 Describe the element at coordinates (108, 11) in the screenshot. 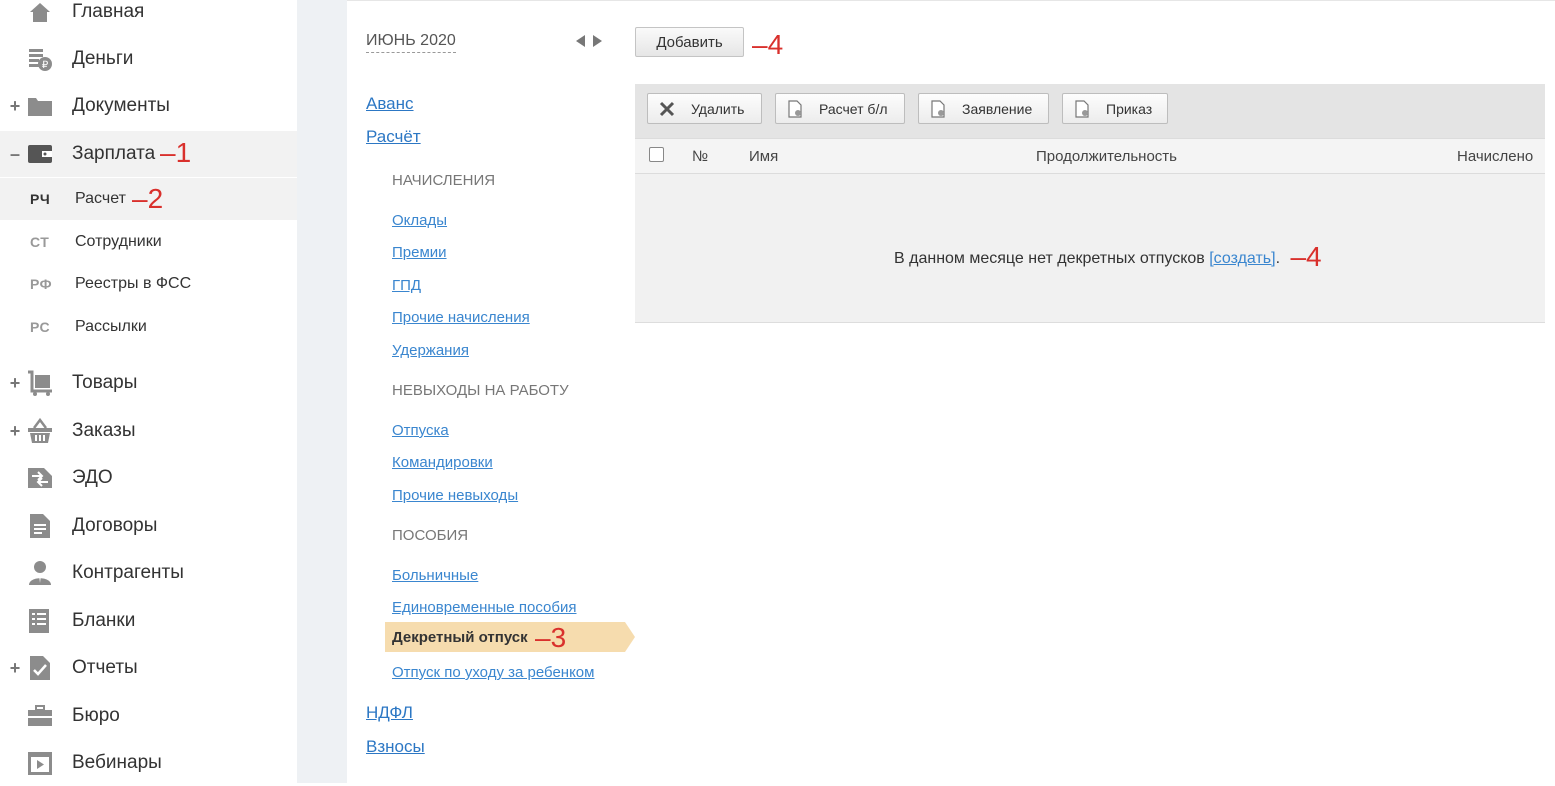

I see `sidebar-item-label: Главная` at that location.